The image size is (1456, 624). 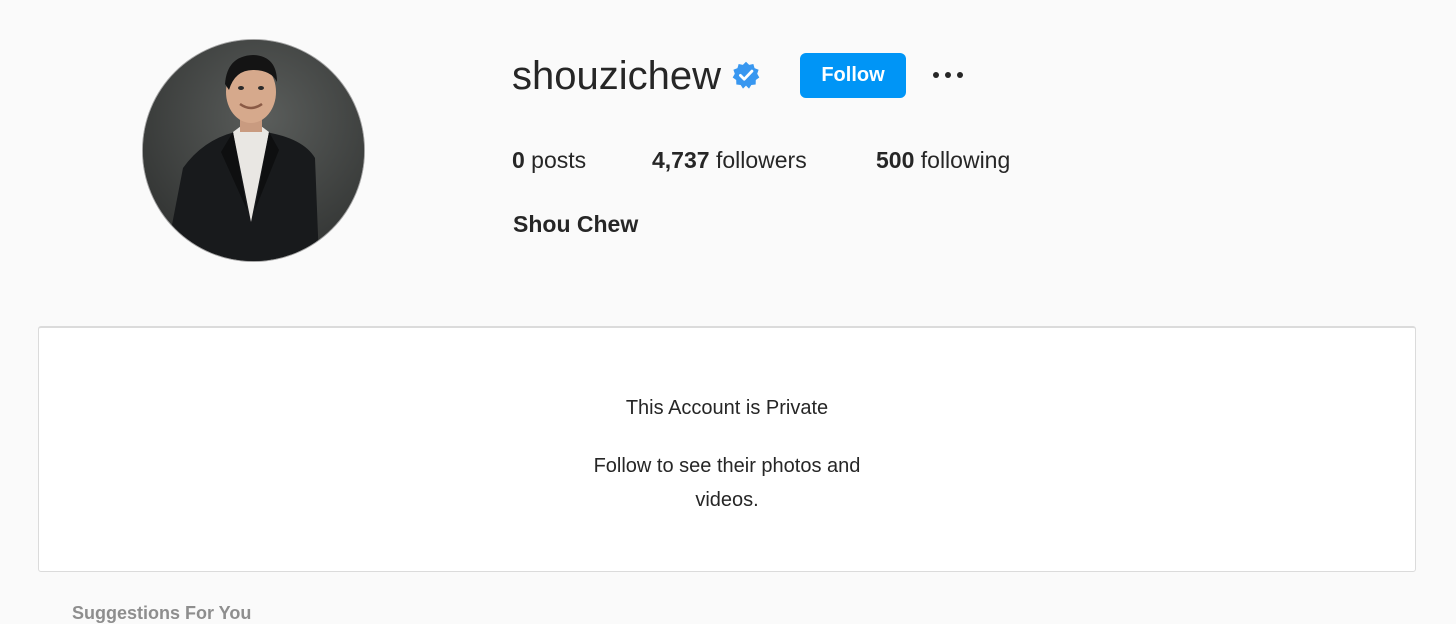 I want to click on posts-count: 0 posts, so click(x=549, y=160).